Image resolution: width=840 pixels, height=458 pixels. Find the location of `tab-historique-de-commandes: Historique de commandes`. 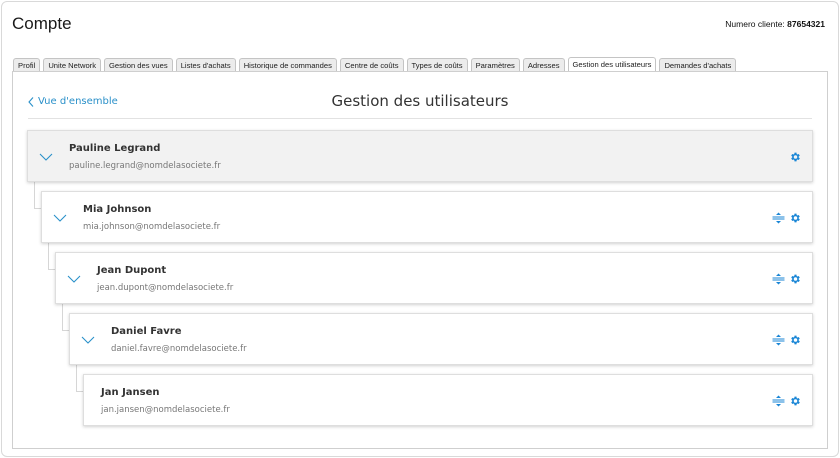

tab-historique-de-commandes: Historique de commandes is located at coordinates (287, 65).